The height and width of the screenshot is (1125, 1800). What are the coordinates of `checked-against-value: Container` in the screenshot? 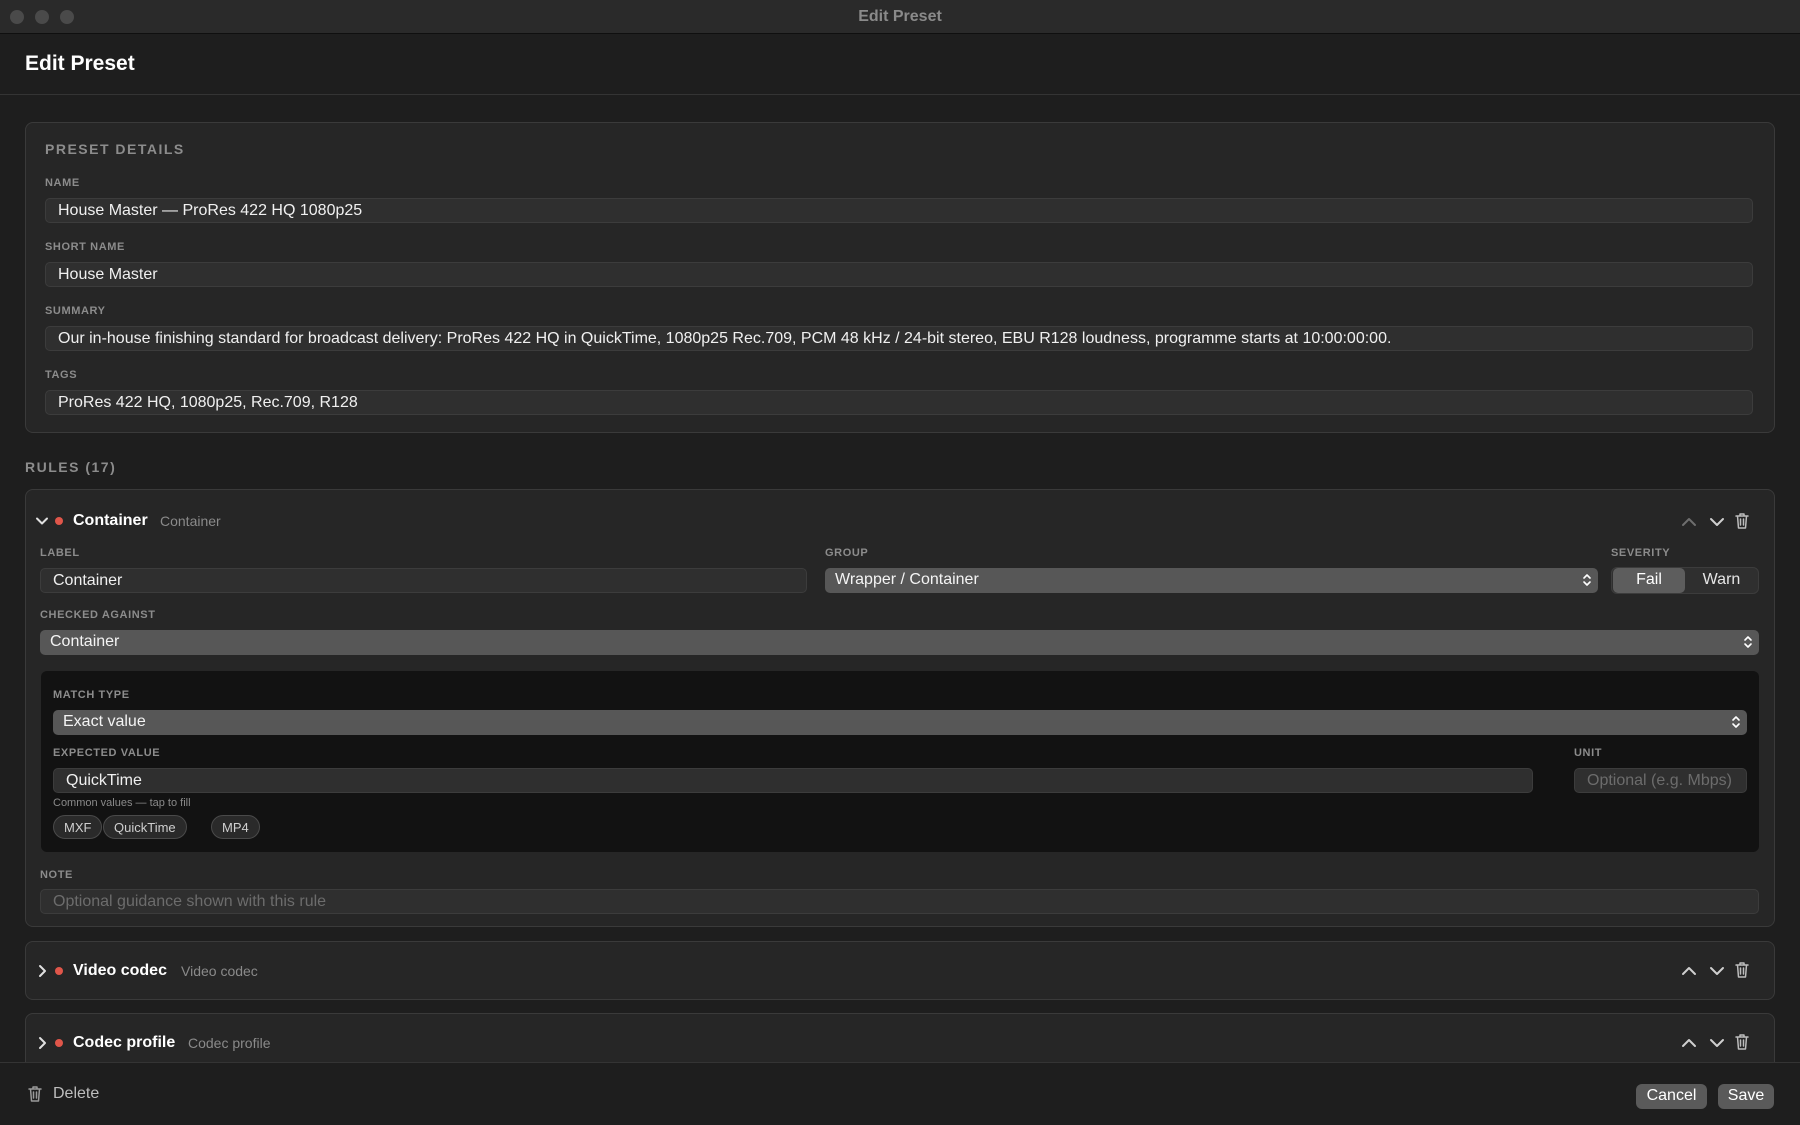 It's located at (85, 641).